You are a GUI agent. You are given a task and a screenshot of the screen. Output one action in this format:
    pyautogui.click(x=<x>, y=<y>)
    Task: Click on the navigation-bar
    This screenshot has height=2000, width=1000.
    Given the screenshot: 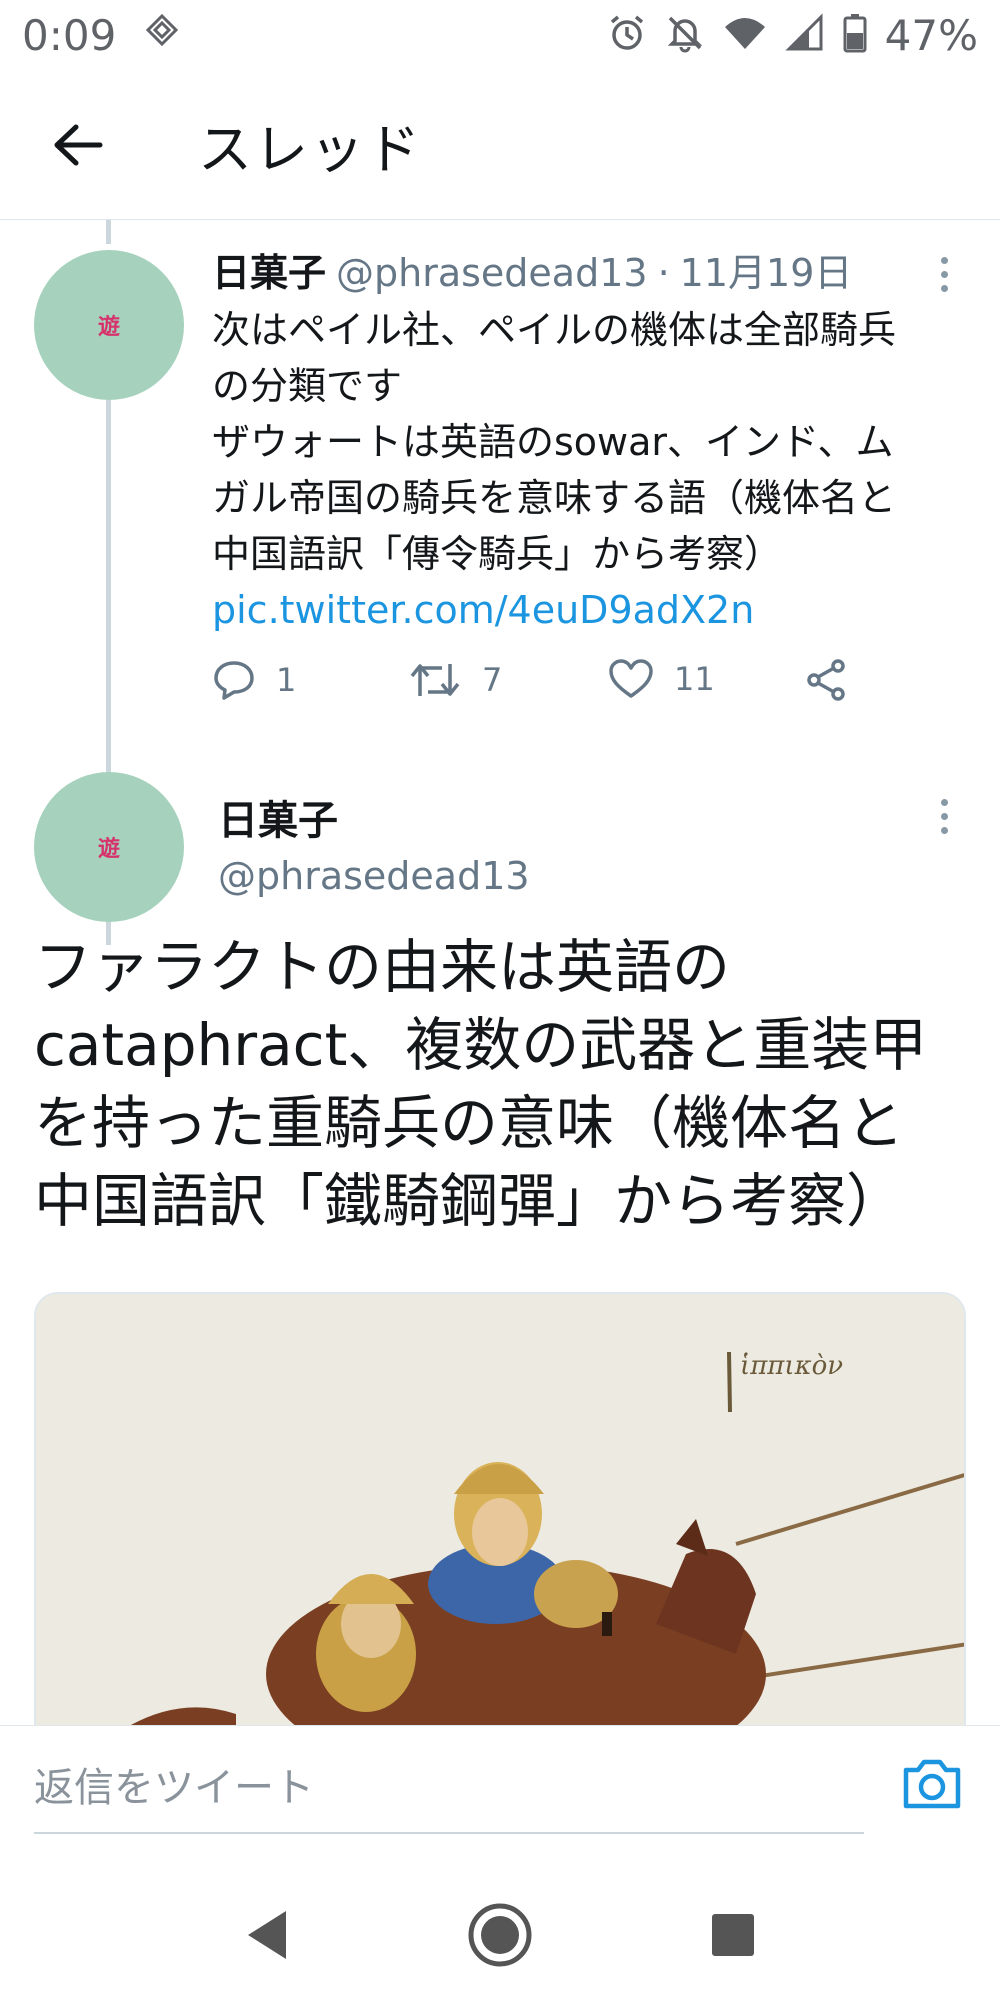 What is the action you would take?
    pyautogui.click(x=500, y=1935)
    